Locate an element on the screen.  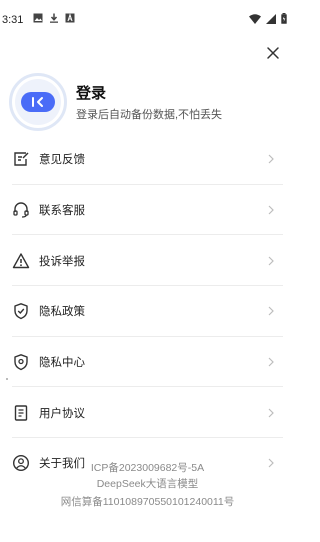
notification-icons is located at coordinates (54, 18).